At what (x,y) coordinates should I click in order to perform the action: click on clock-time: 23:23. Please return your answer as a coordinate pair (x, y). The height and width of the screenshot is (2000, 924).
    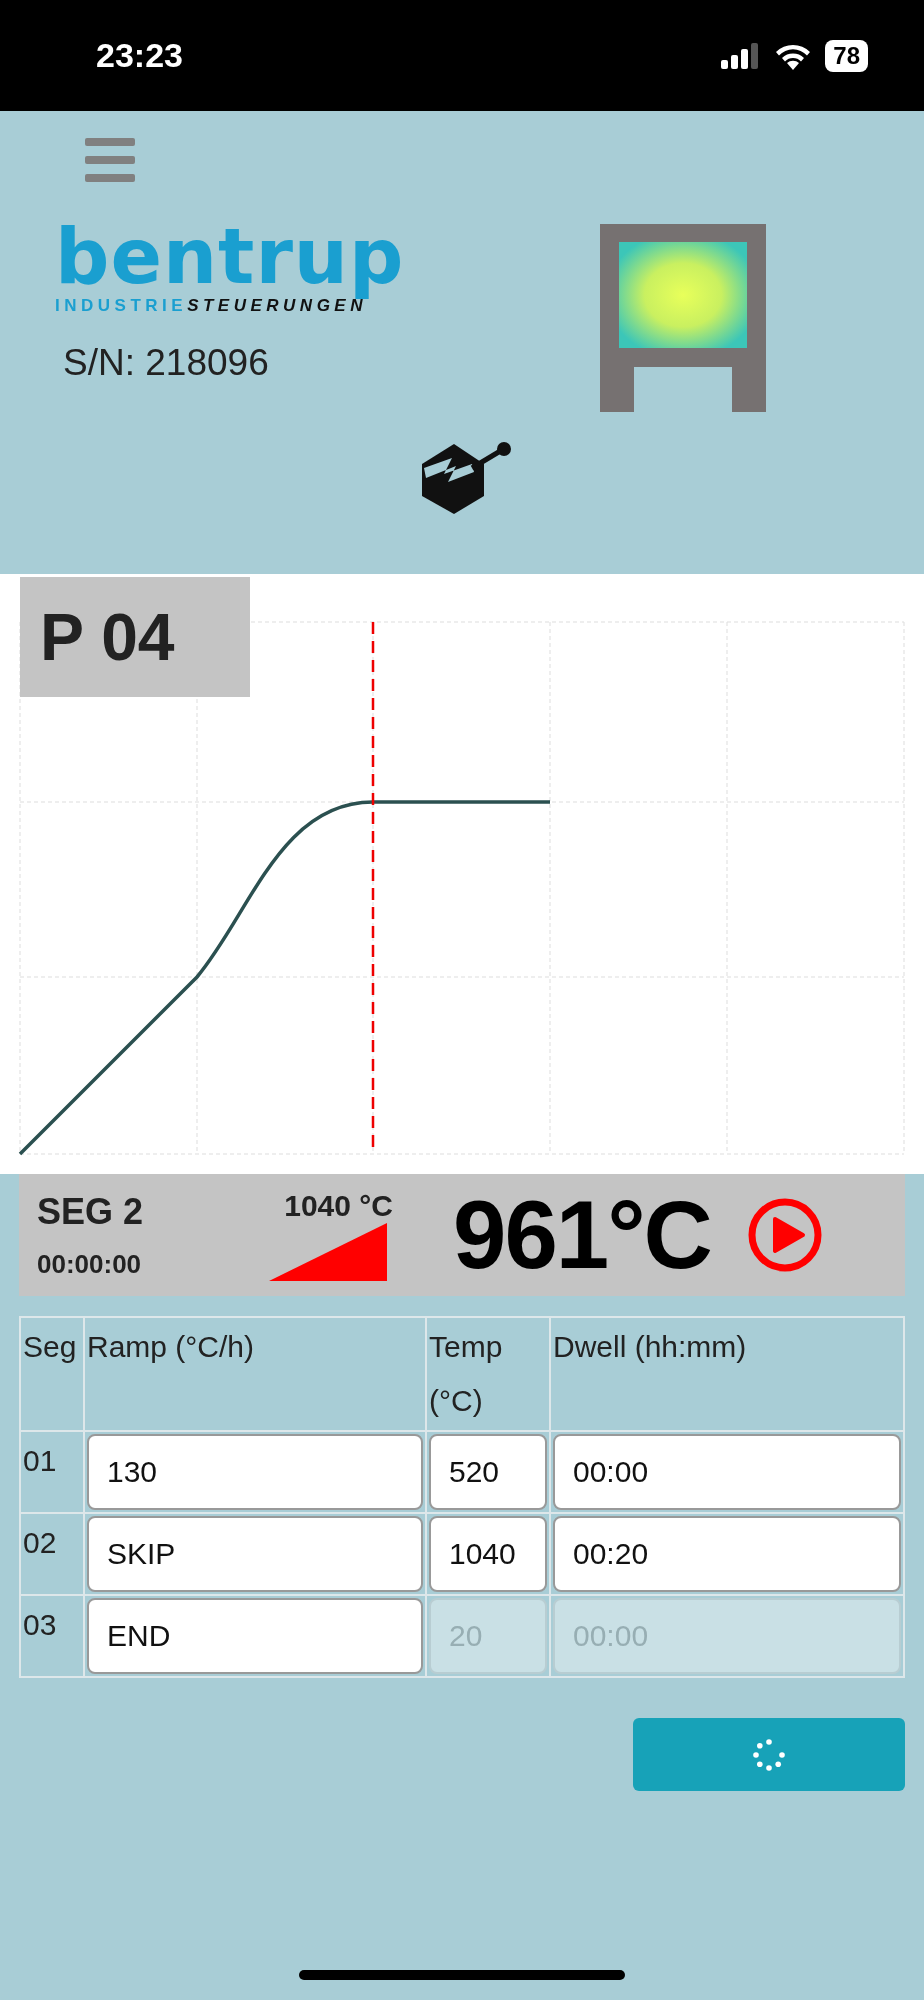
    Looking at the image, I should click on (139, 55).